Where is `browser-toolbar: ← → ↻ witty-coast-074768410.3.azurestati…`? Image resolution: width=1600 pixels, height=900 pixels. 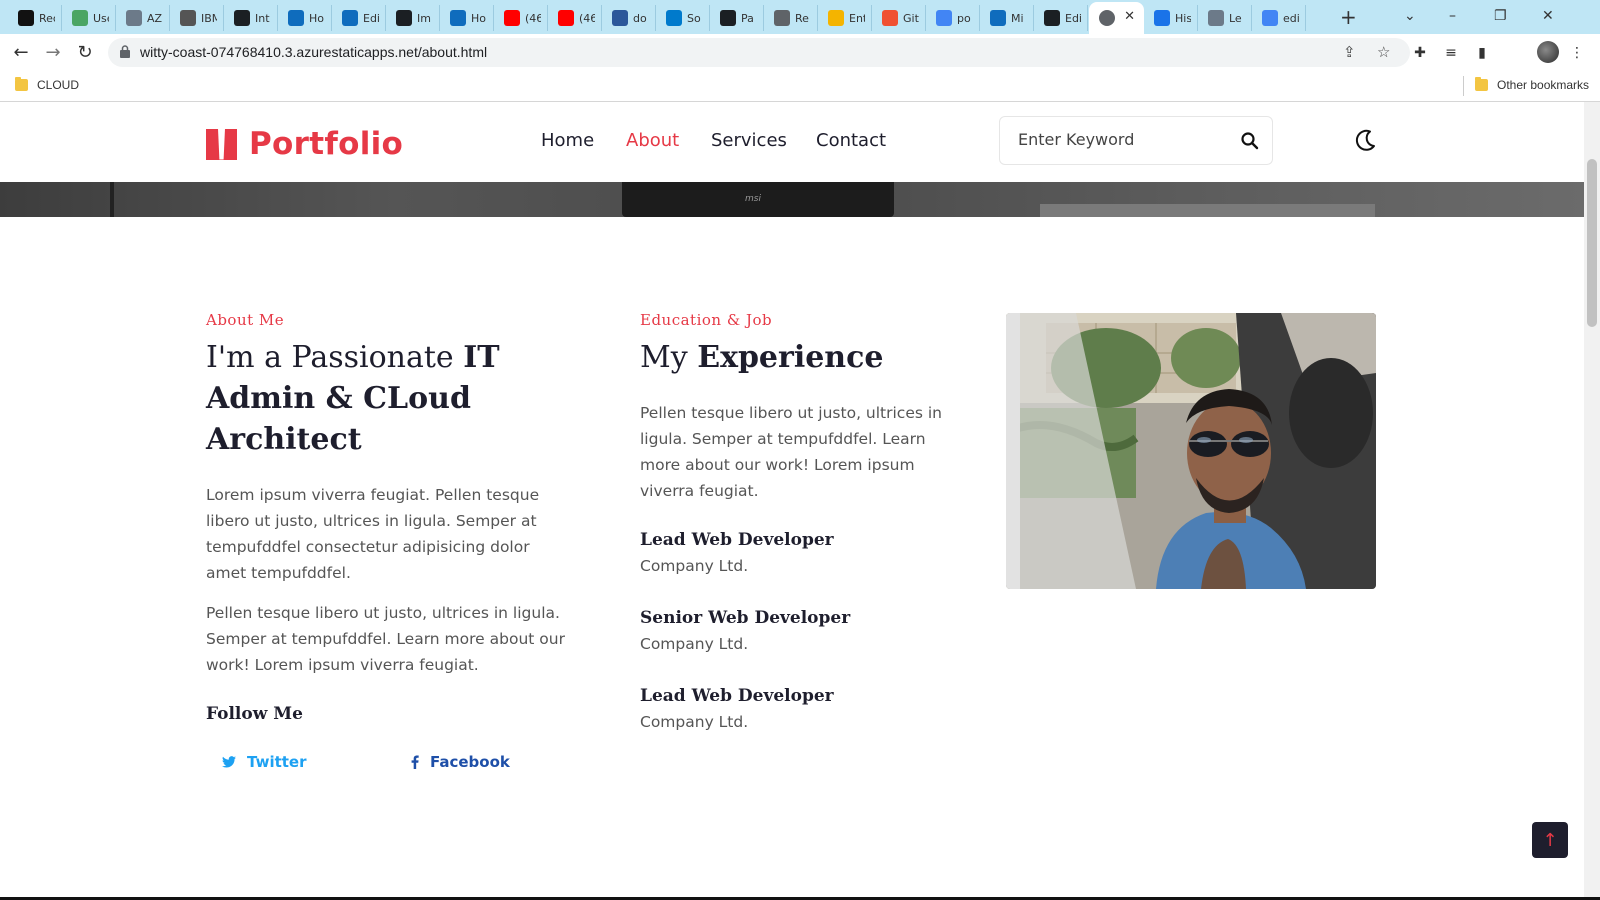 browser-toolbar: ← → ↻ witty-coast-074768410.3.azurestati… is located at coordinates (800, 52).